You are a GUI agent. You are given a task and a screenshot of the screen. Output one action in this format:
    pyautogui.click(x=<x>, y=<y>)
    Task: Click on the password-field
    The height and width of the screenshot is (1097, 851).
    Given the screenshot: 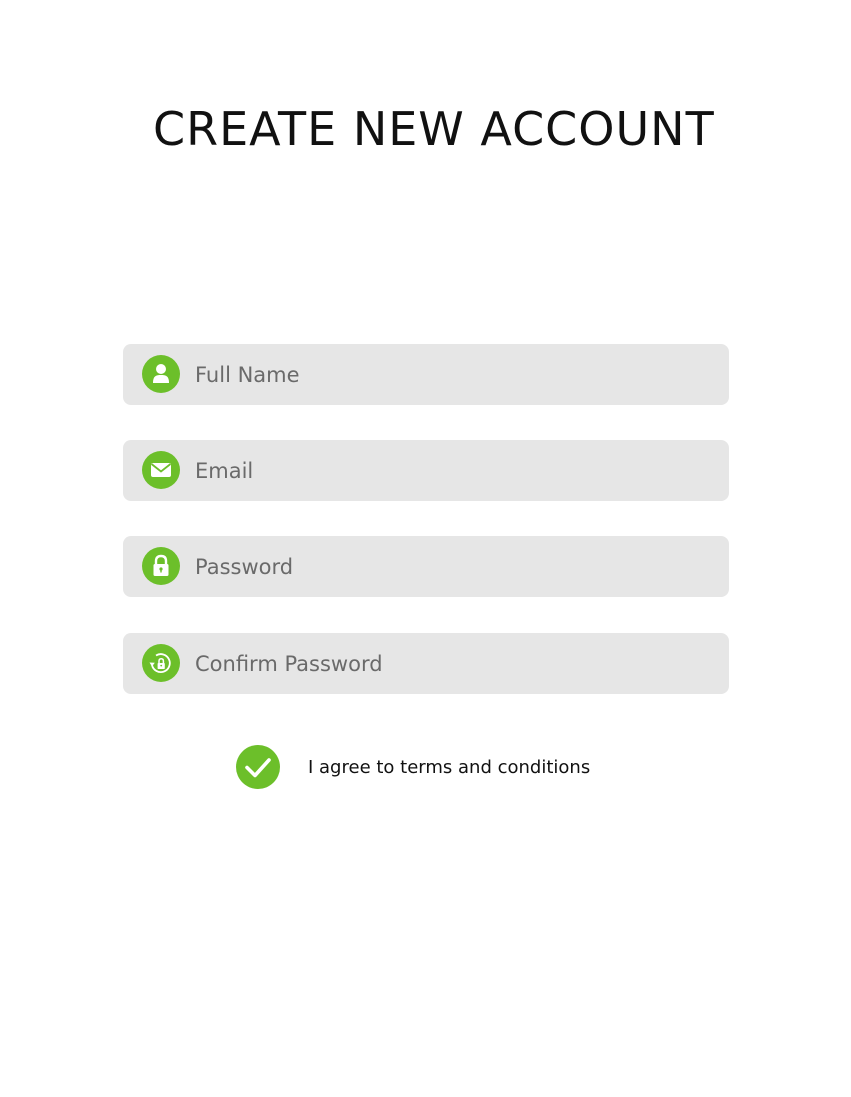 What is the action you would take?
    pyautogui.click(x=426, y=566)
    